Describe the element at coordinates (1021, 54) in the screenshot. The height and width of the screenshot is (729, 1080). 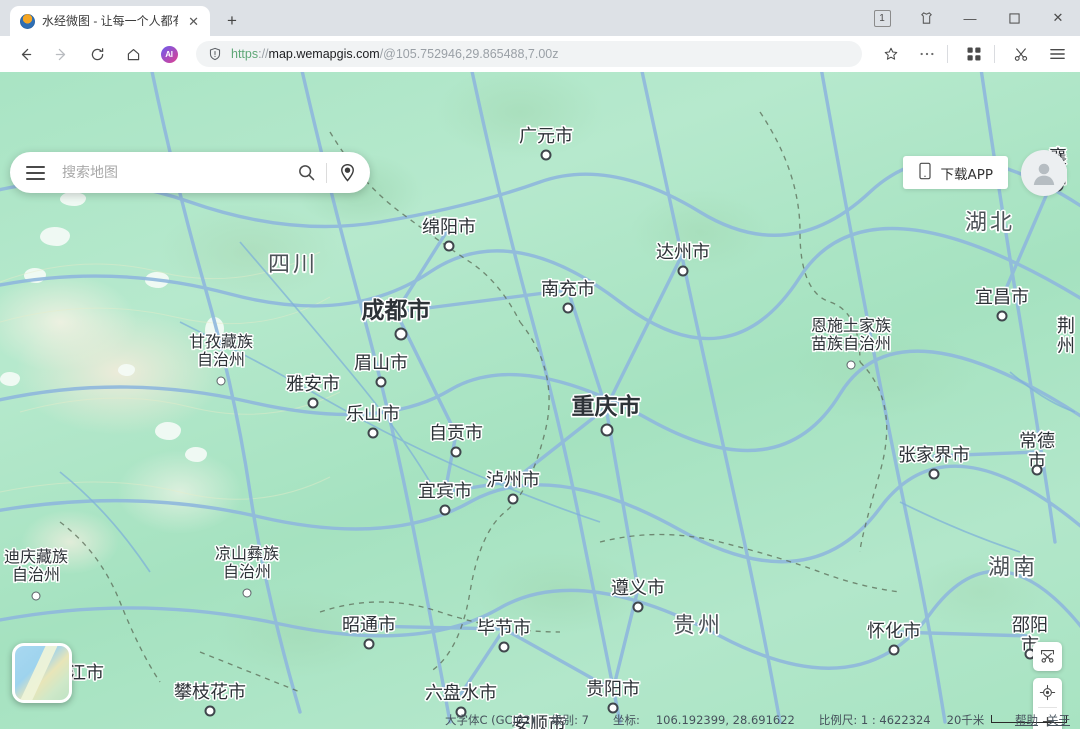
I see `screenshot-scissors-icon` at that location.